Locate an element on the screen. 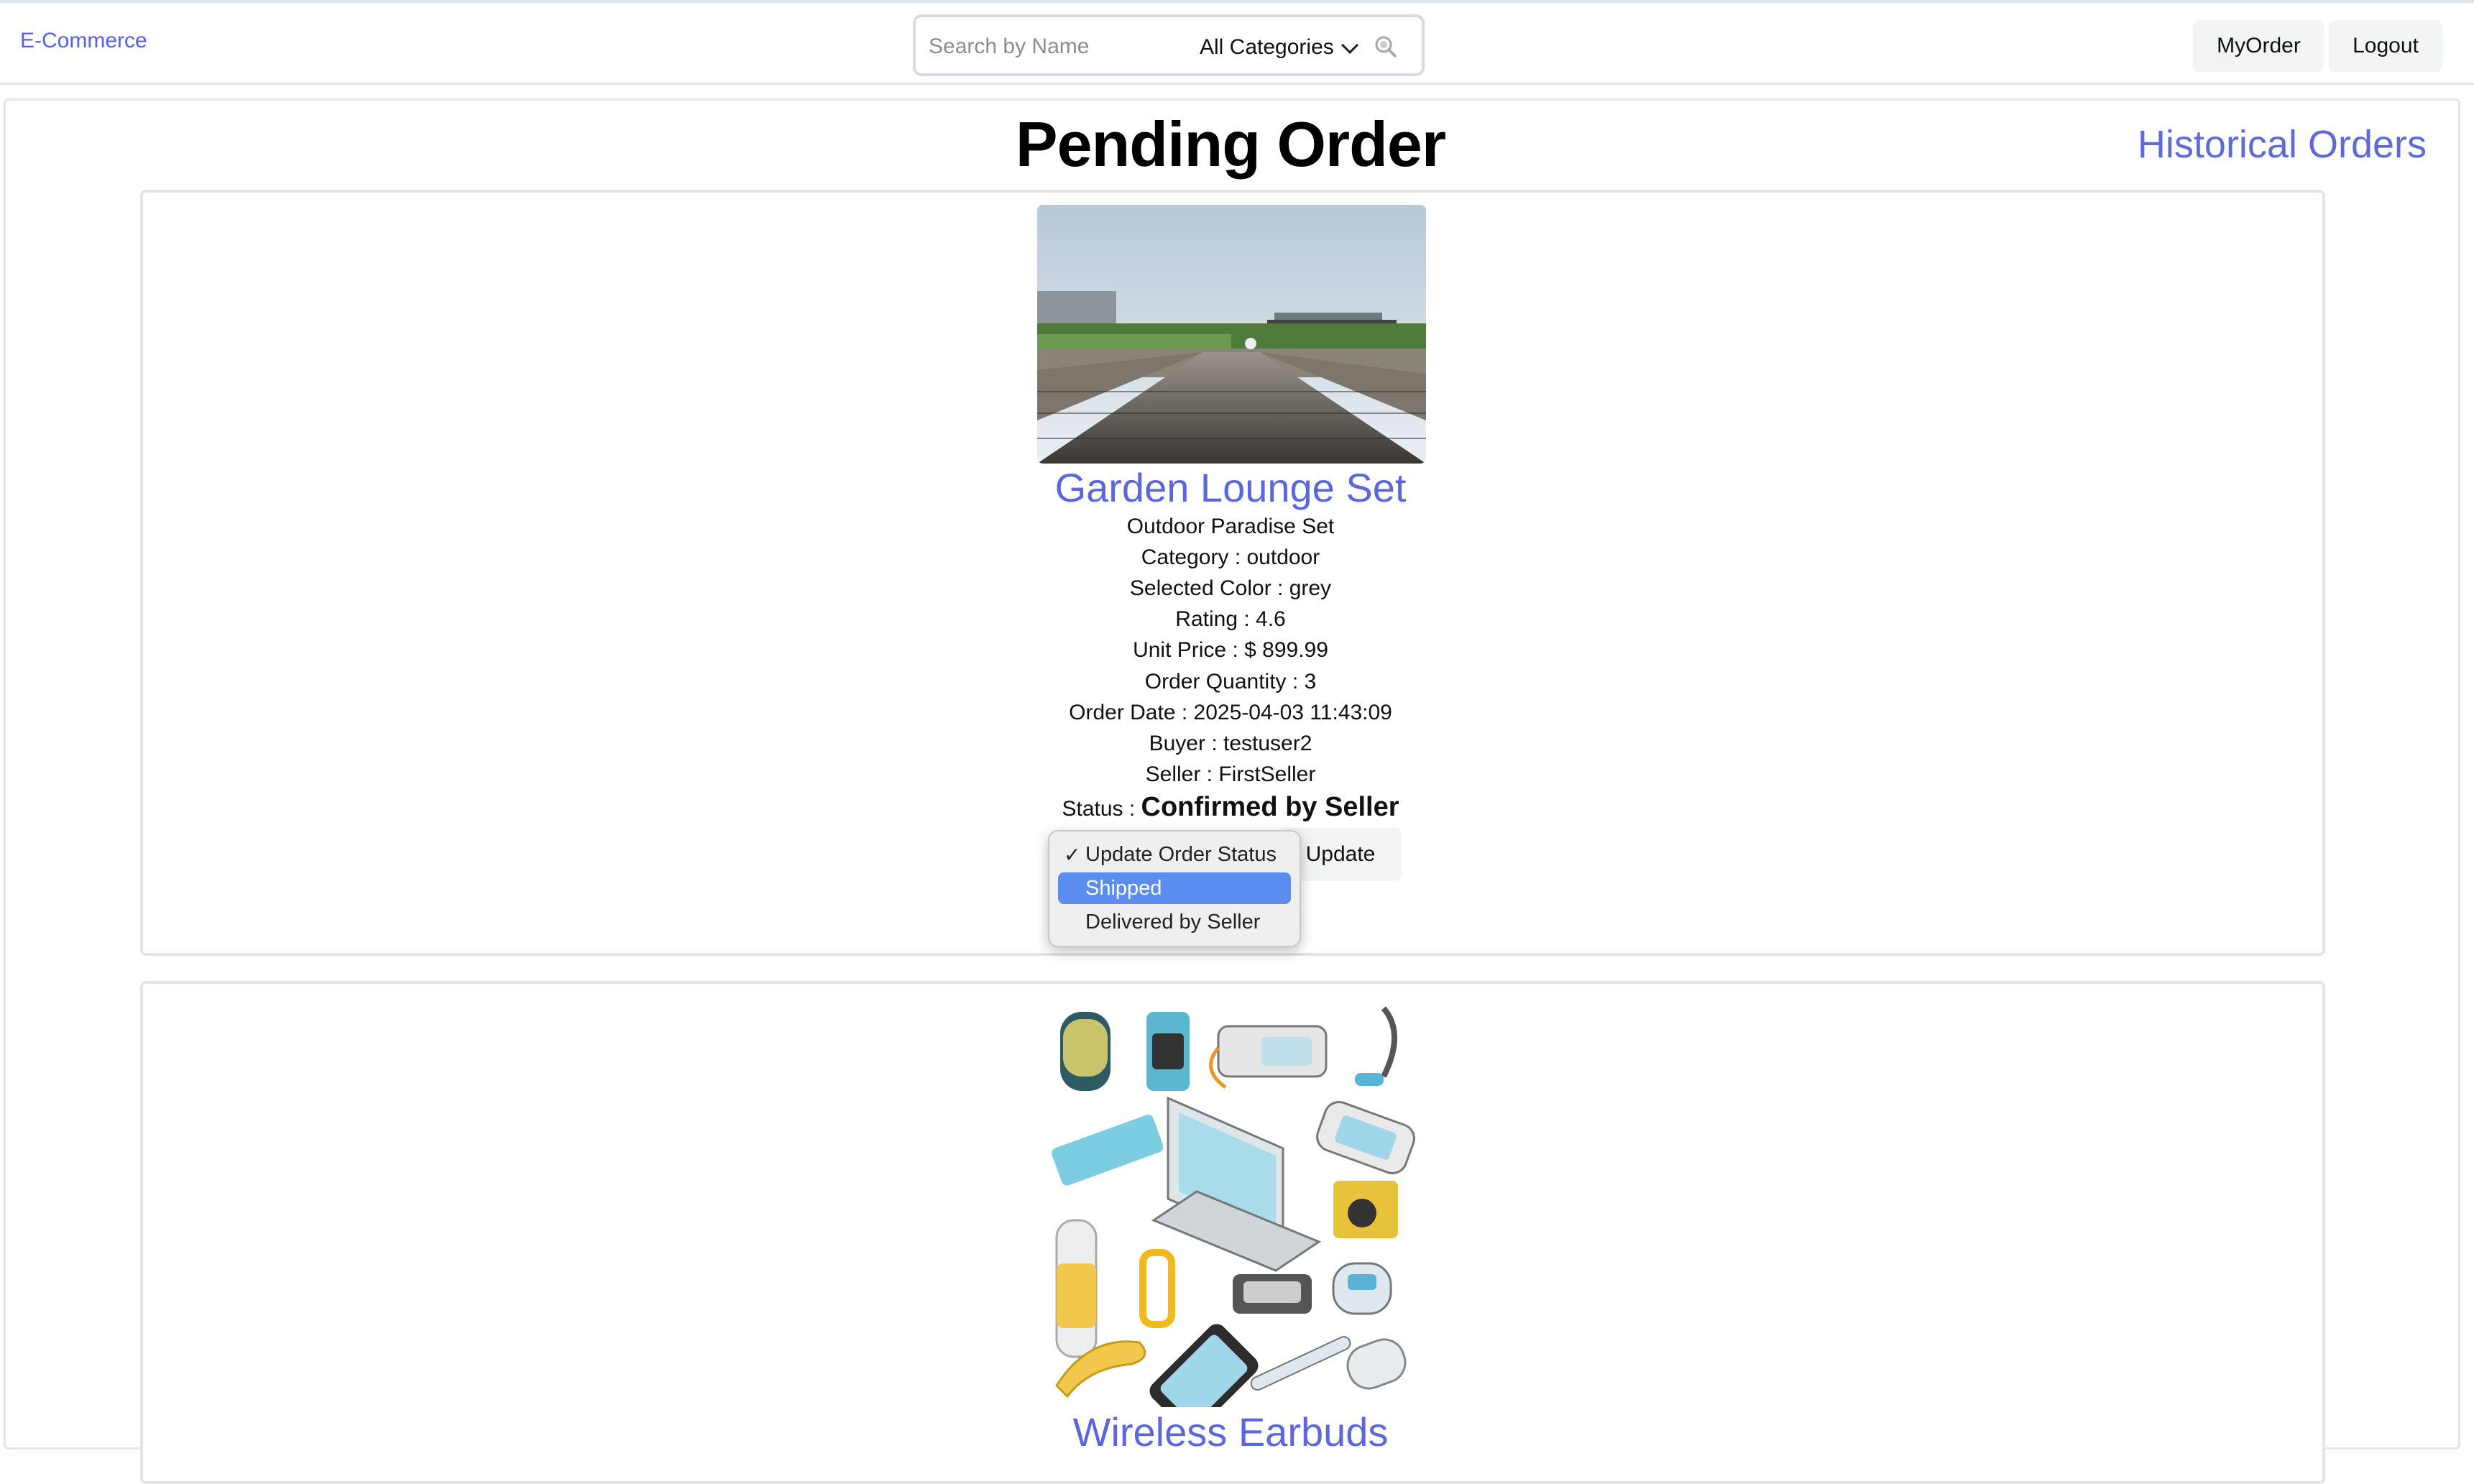  search-icon is located at coordinates (1386, 46).